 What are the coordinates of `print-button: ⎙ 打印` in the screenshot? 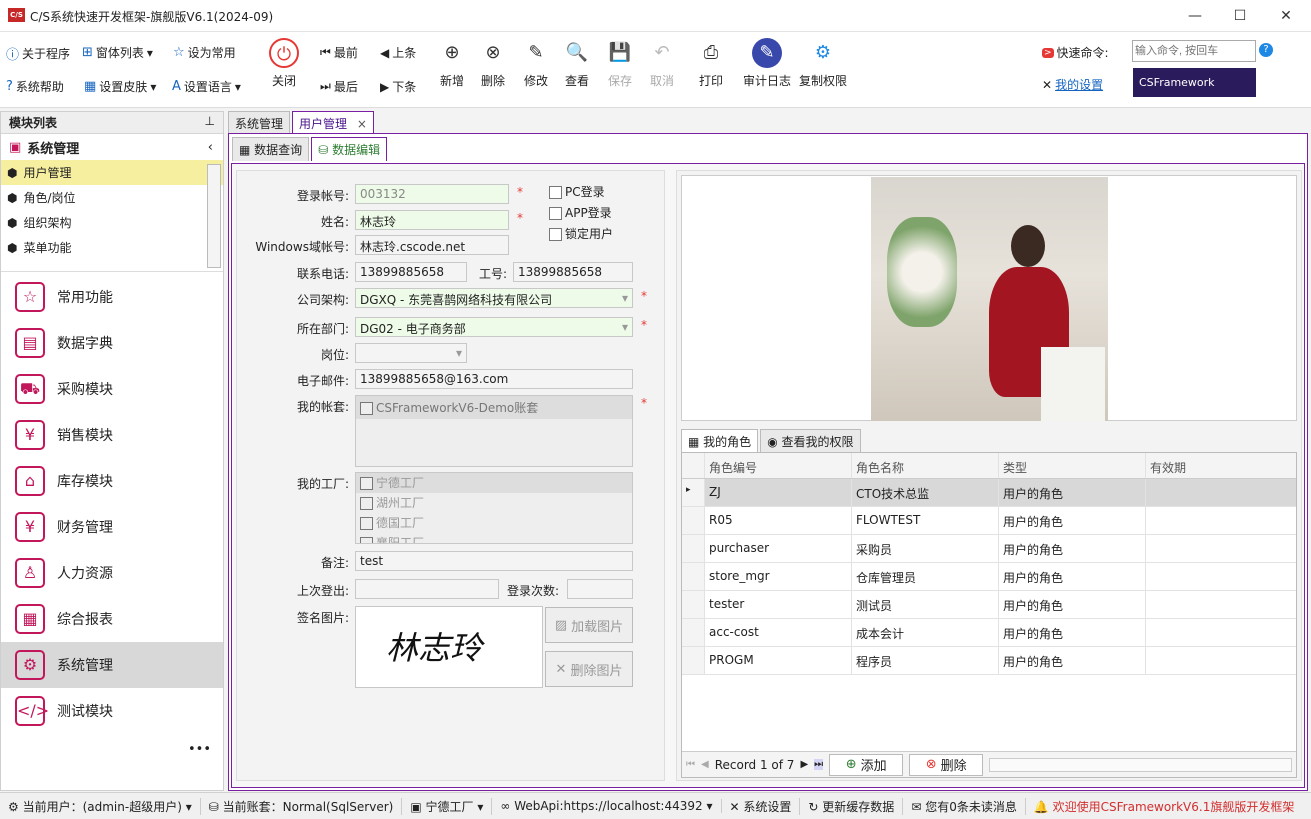 It's located at (711, 63).